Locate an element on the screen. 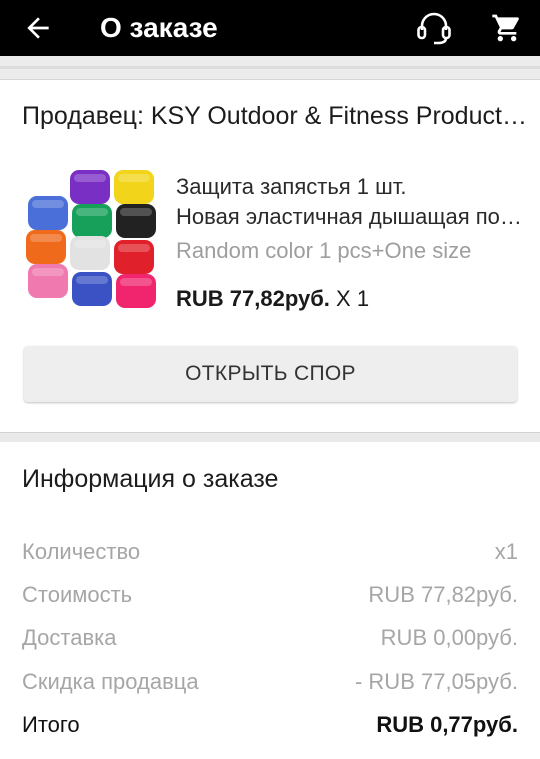  page-title: О заказе is located at coordinates (159, 27).